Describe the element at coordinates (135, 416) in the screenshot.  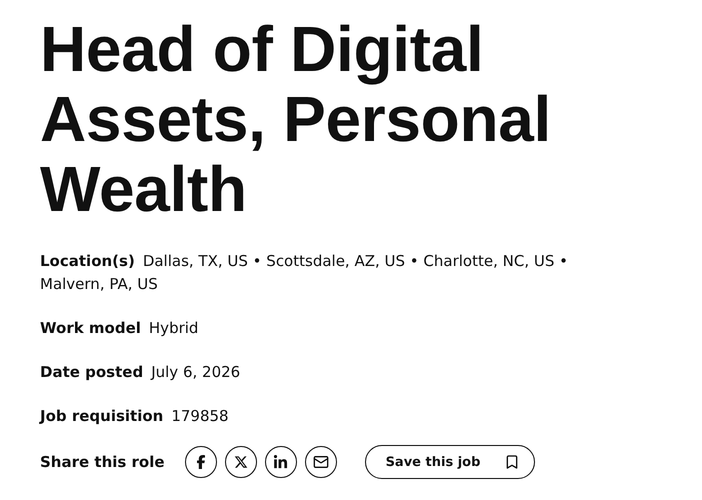
I see `job-detail: Job requisition 179858` at that location.